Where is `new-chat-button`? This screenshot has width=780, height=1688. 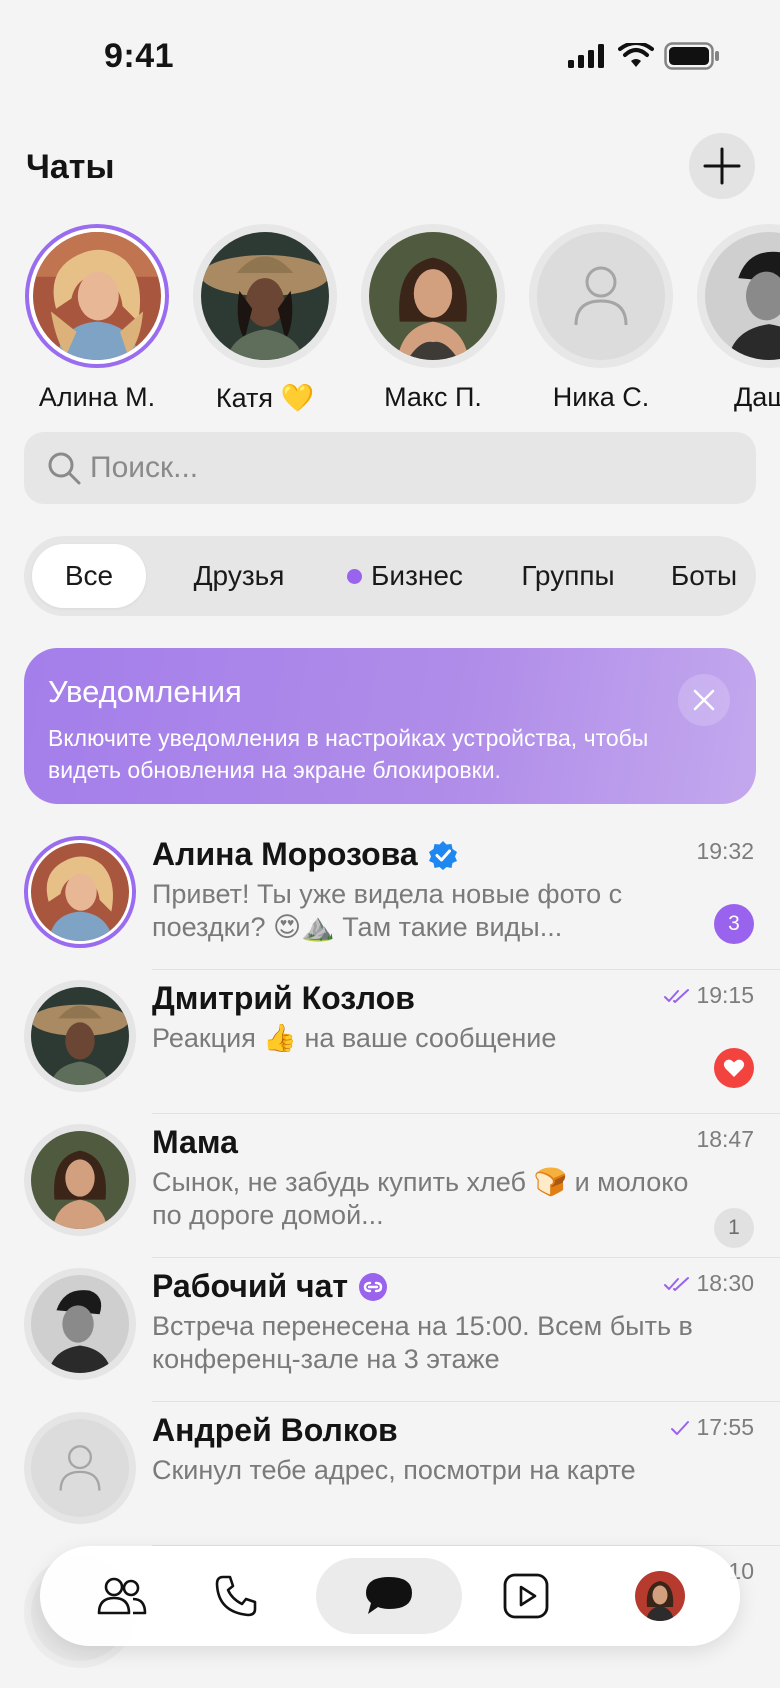 new-chat-button is located at coordinates (722, 166).